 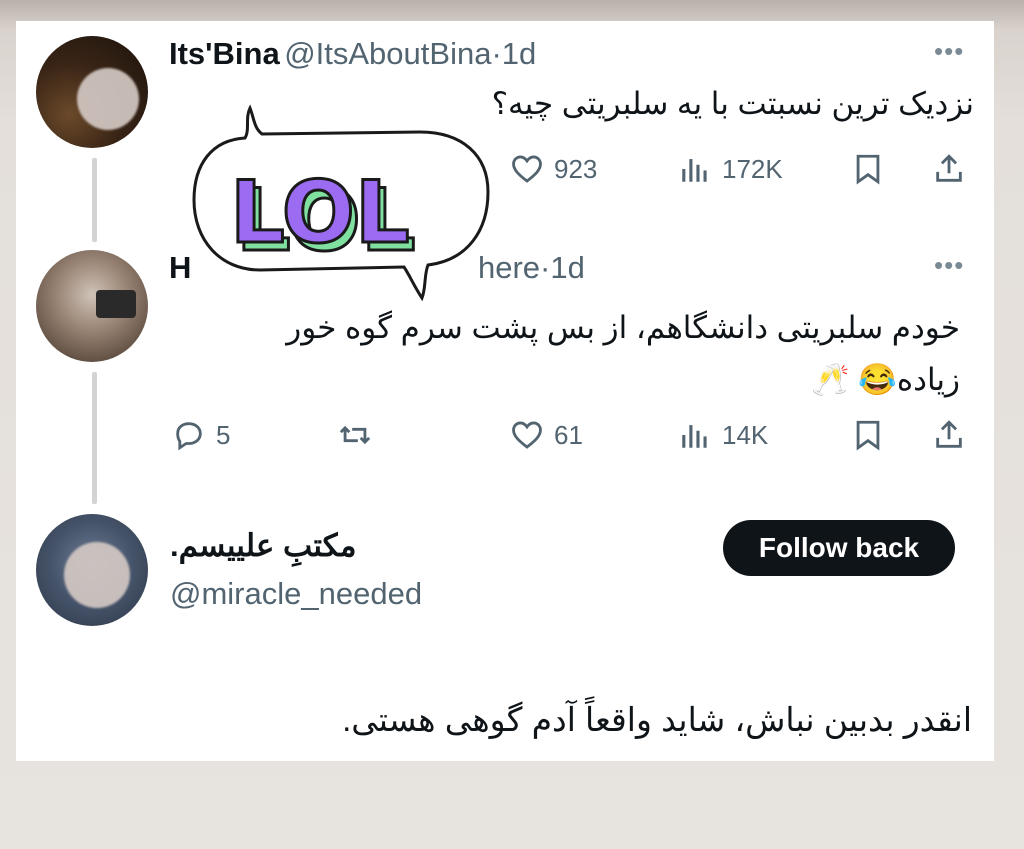 I want to click on retweet-button, so click(x=355, y=435).